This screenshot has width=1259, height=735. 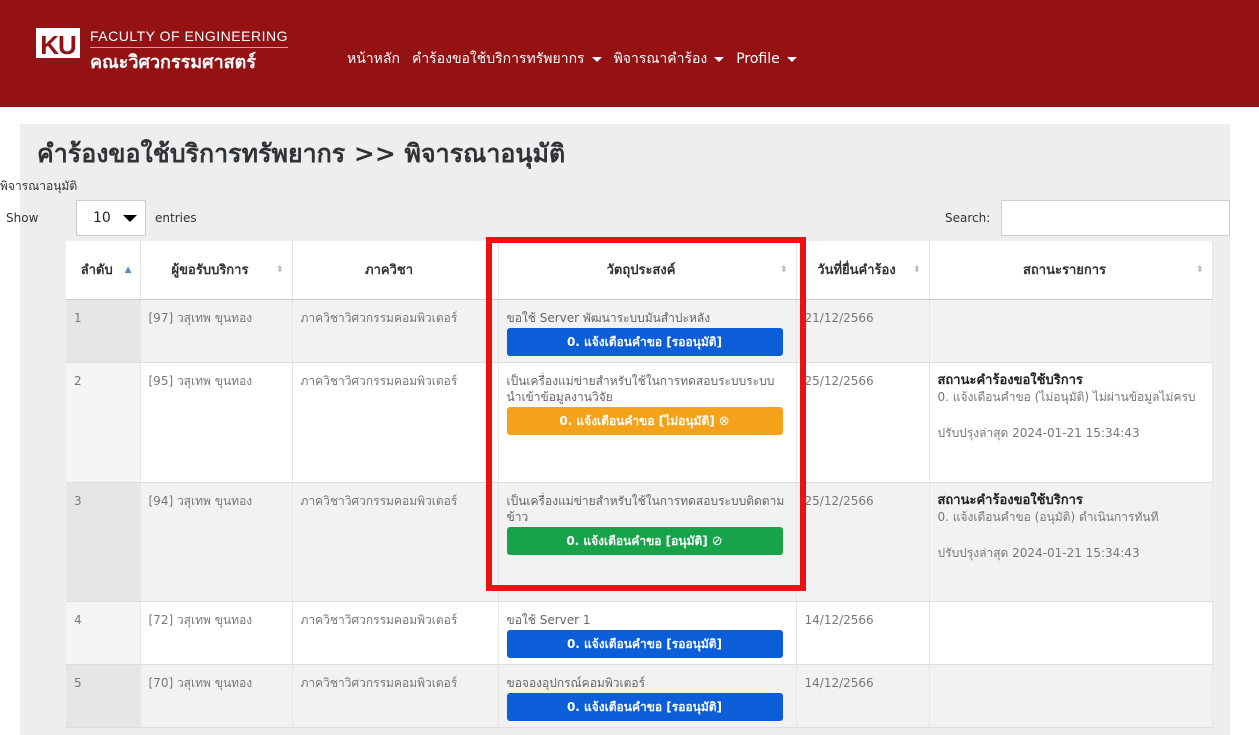 I want to click on purpose-text: ขอจองอุปกรณ์คอมพิวเตอร์, so click(x=576, y=682).